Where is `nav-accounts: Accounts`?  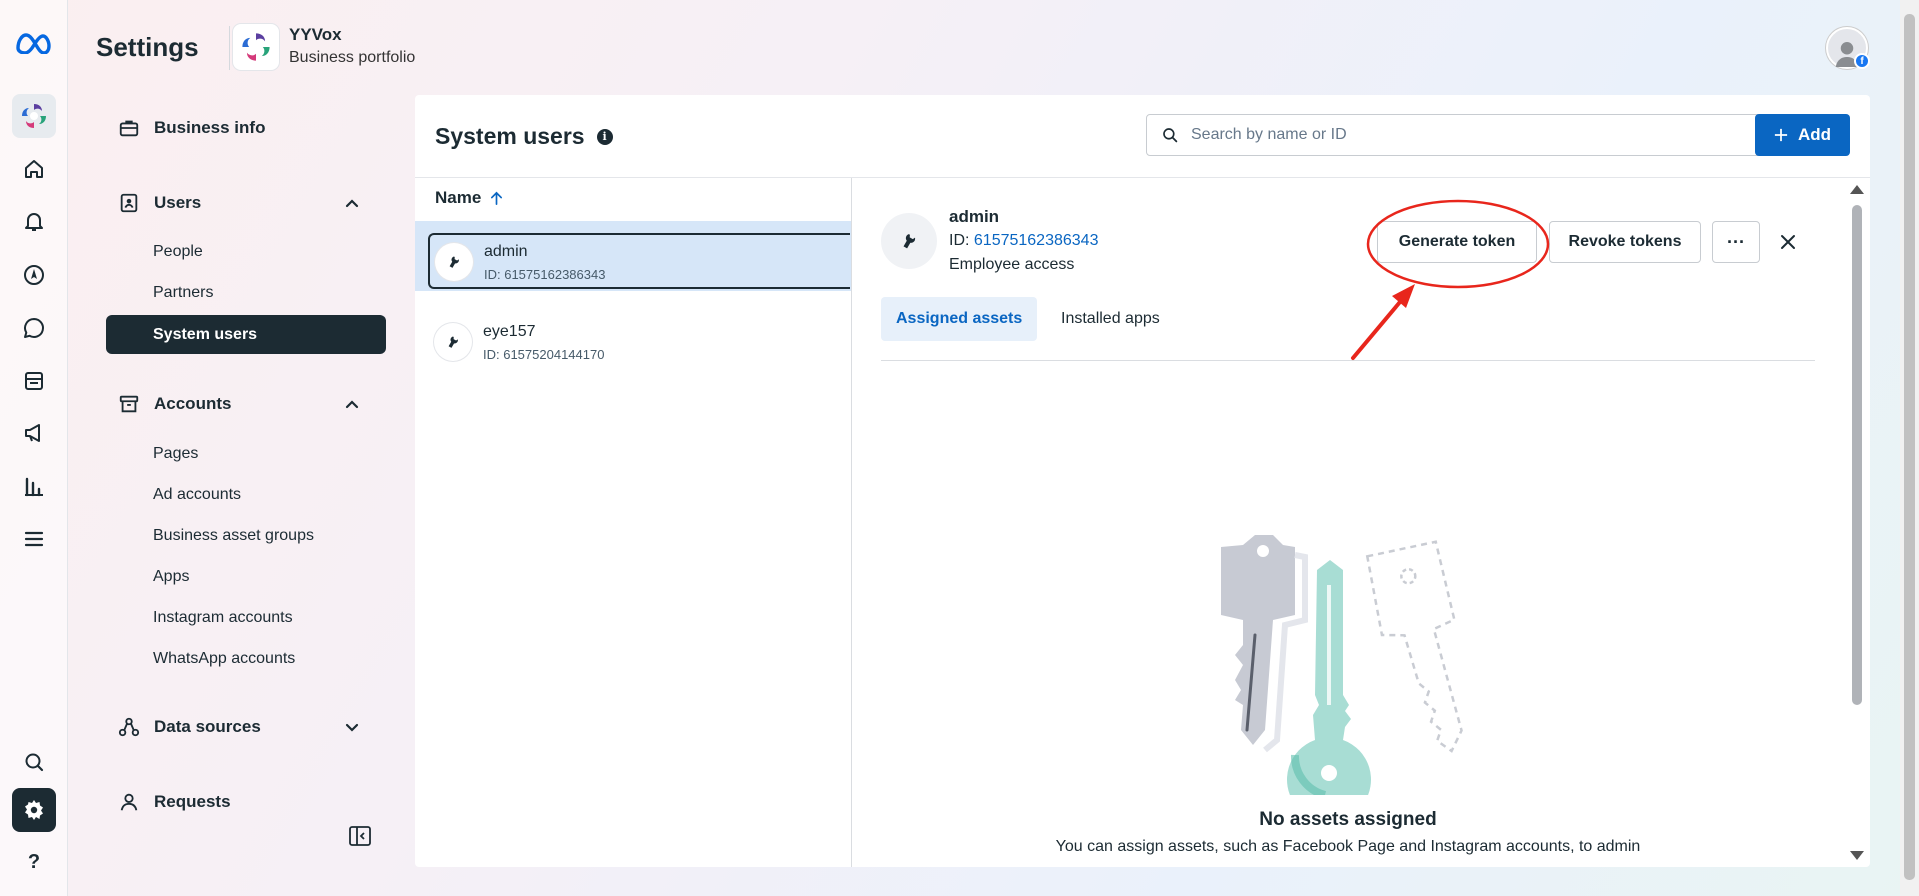
nav-accounts: Accounts is located at coordinates (174, 404).